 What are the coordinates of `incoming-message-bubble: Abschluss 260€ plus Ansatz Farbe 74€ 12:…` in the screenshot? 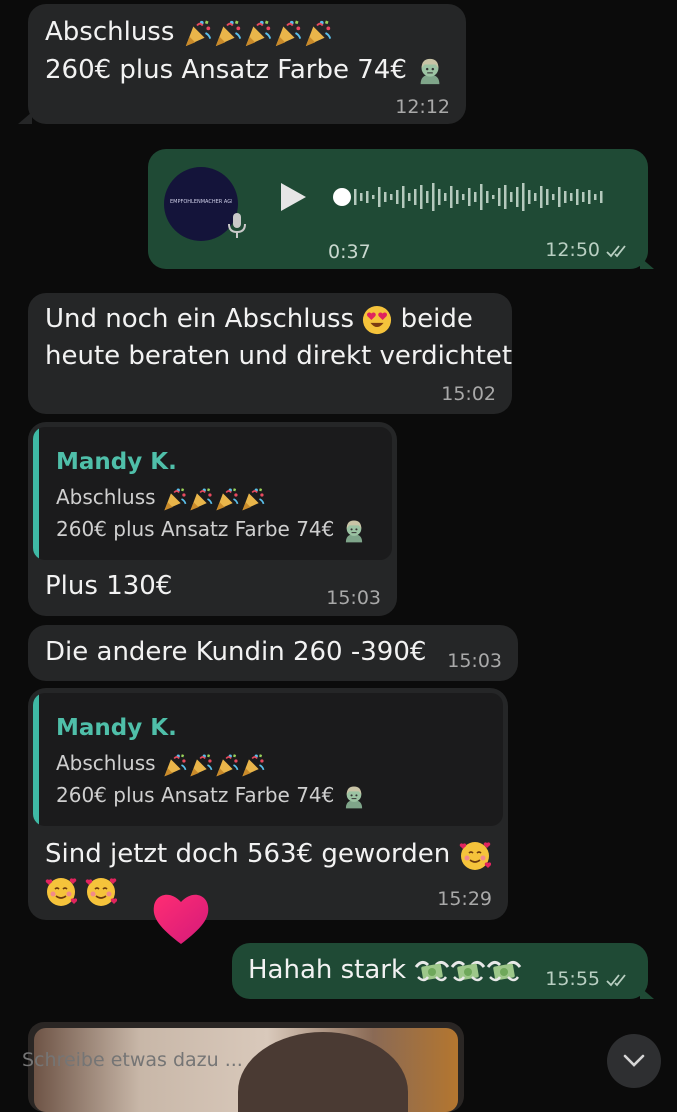 It's located at (247, 64).